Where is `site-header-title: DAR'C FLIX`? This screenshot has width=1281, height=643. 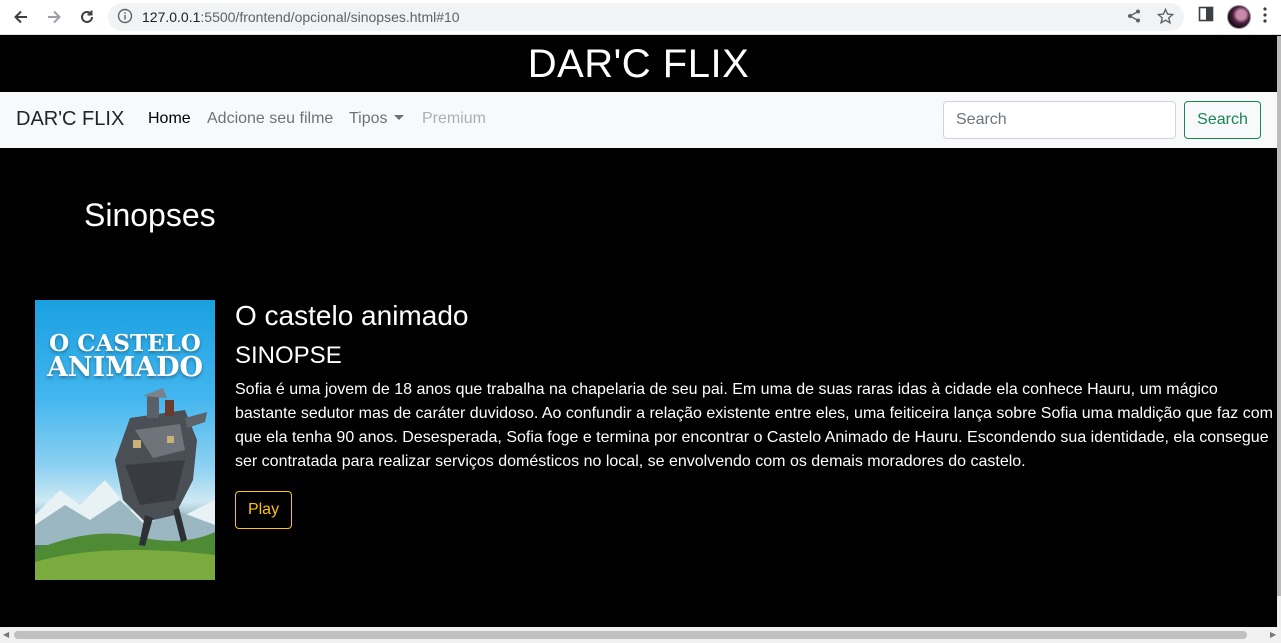
site-header-title: DAR'C FLIX is located at coordinates (638, 63).